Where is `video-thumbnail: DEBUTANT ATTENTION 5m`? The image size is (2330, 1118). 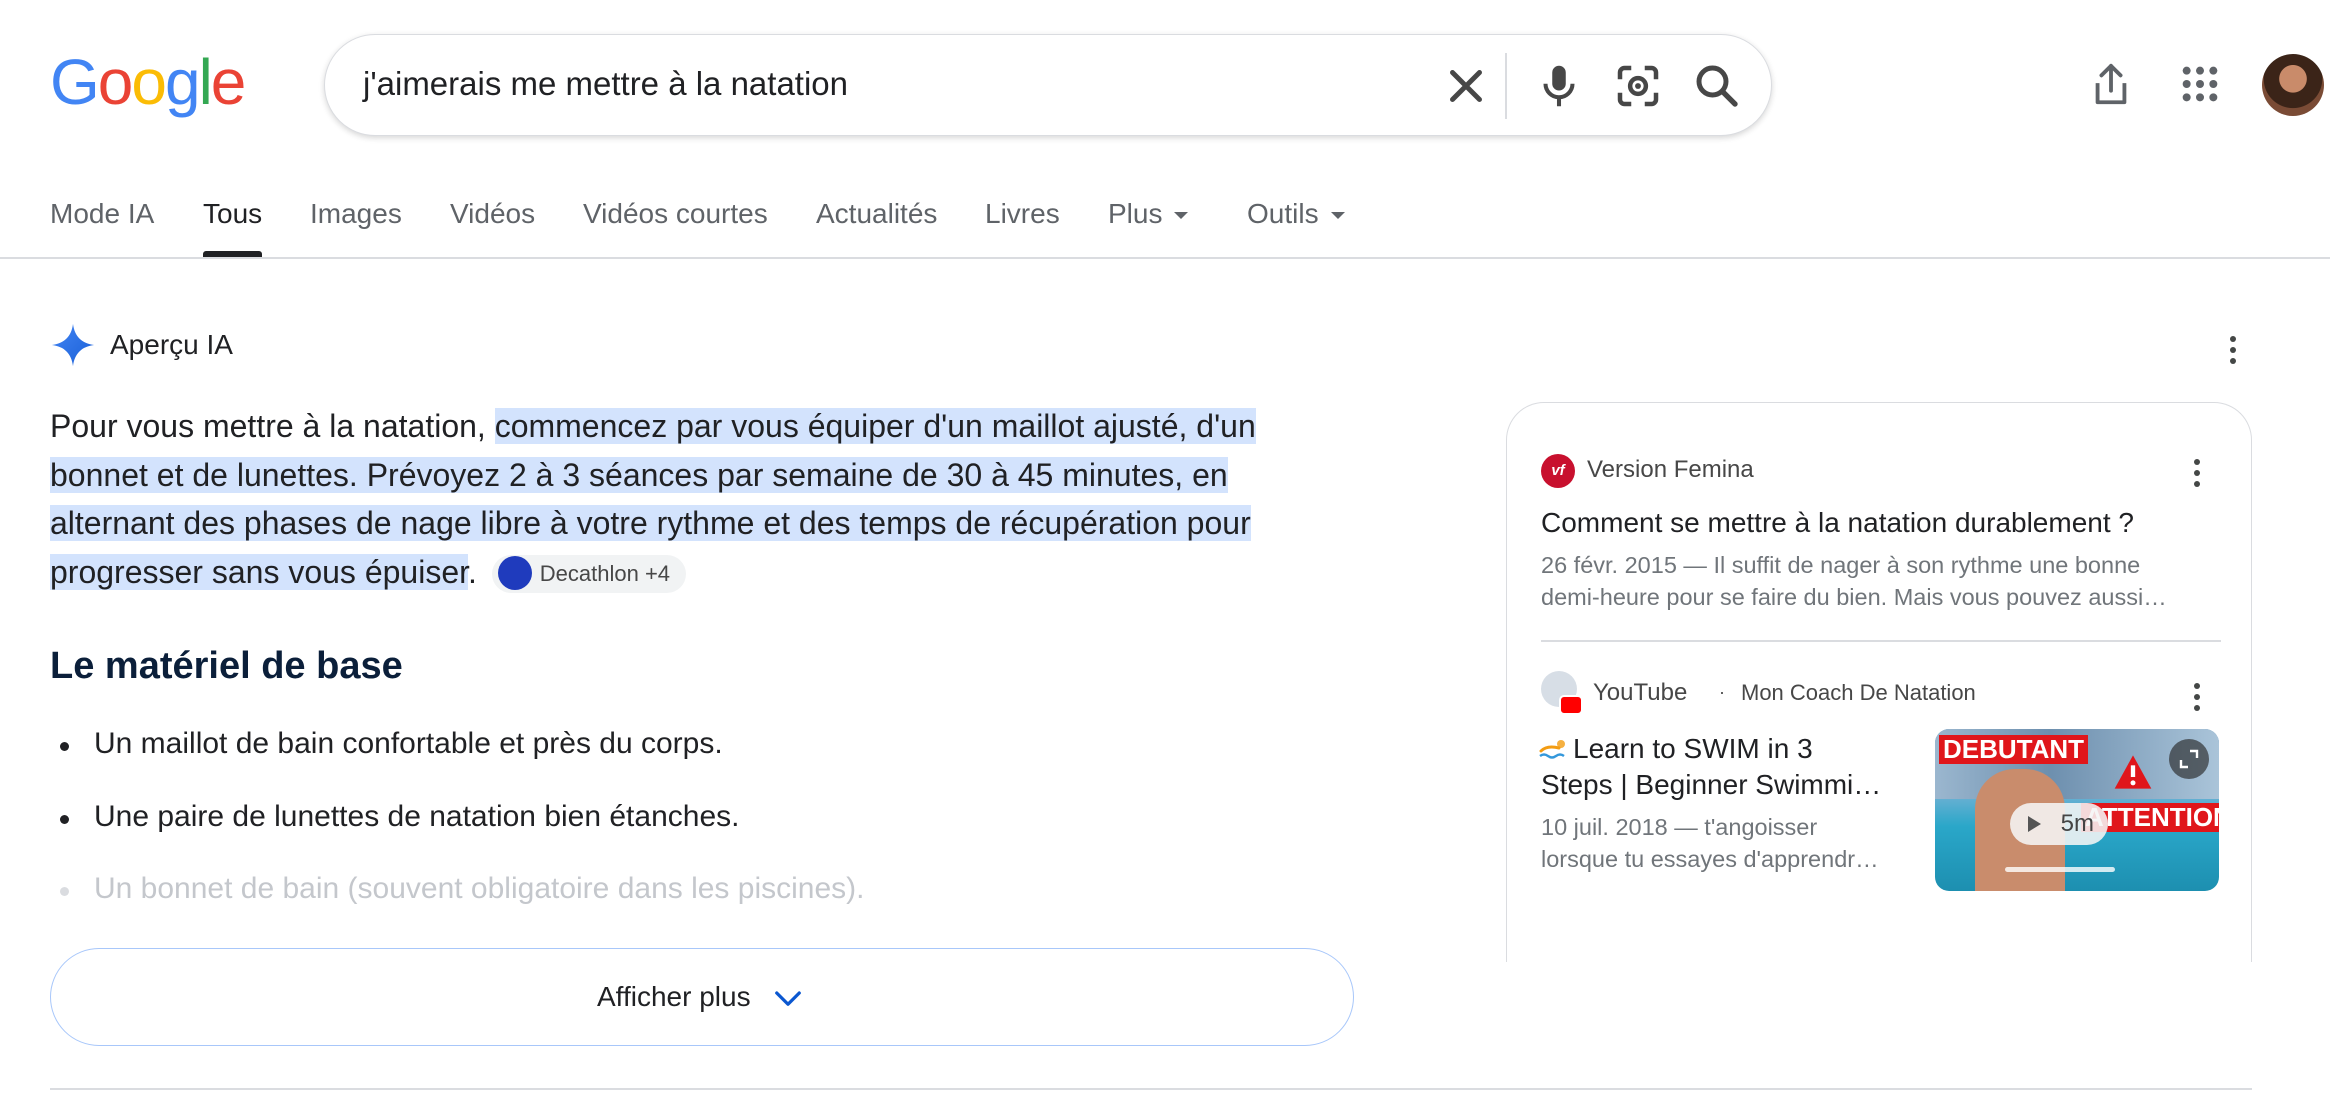
video-thumbnail: DEBUTANT ATTENTION 5m is located at coordinates (2077, 810).